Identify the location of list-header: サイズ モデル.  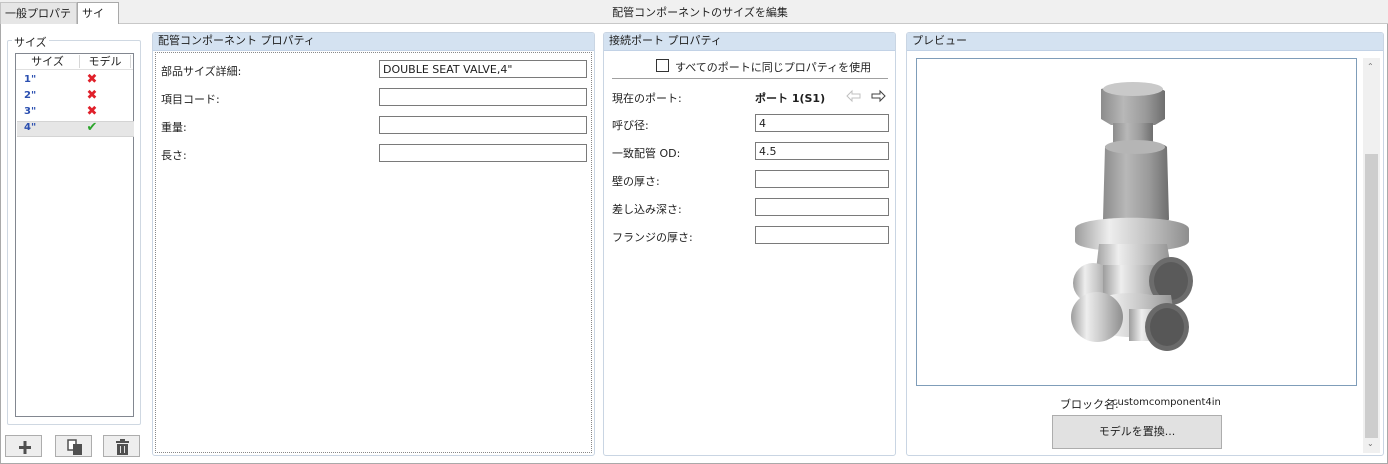
(74, 62).